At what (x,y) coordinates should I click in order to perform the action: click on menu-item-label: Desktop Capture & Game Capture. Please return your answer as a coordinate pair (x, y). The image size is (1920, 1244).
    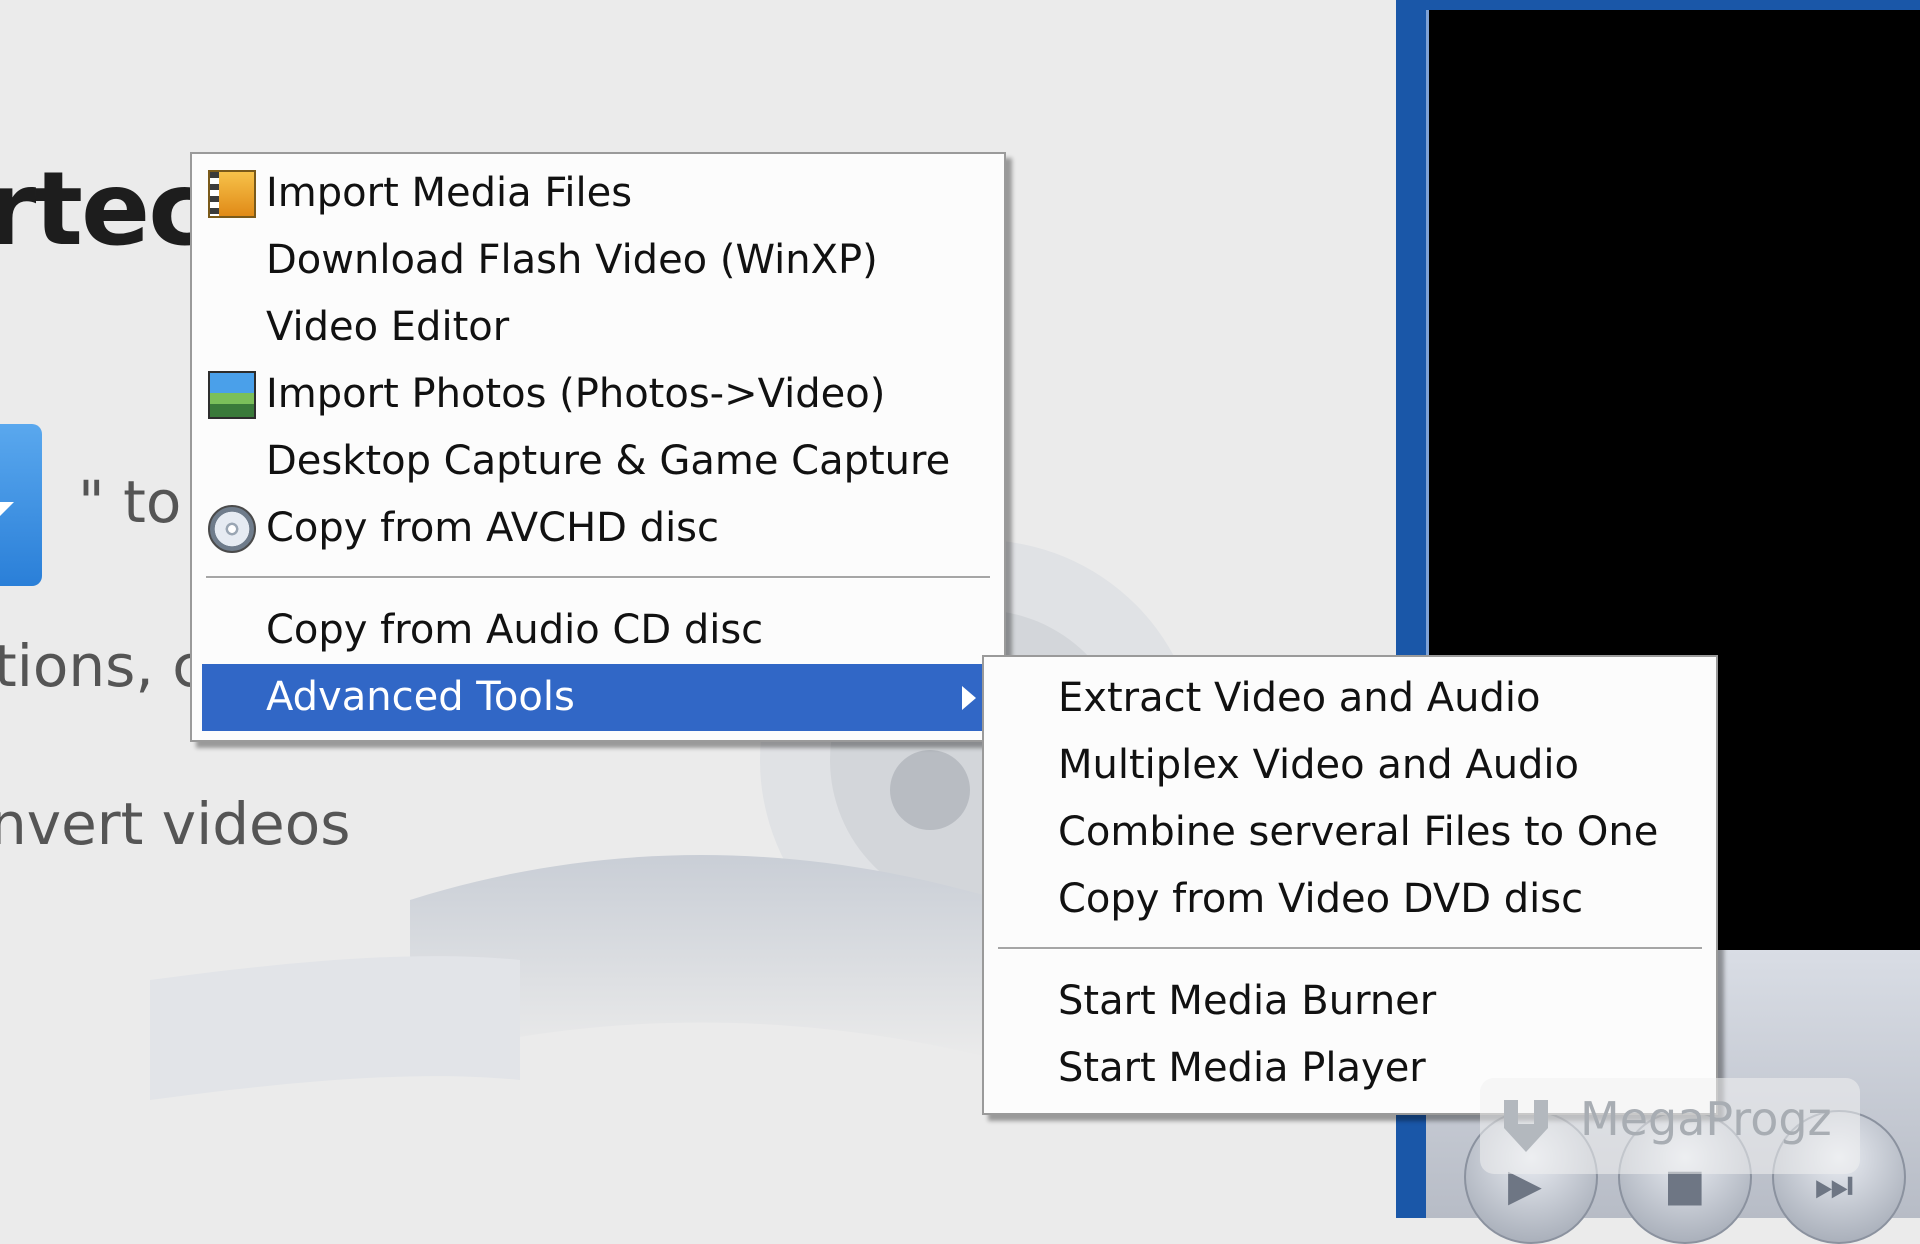
    Looking at the image, I should click on (608, 461).